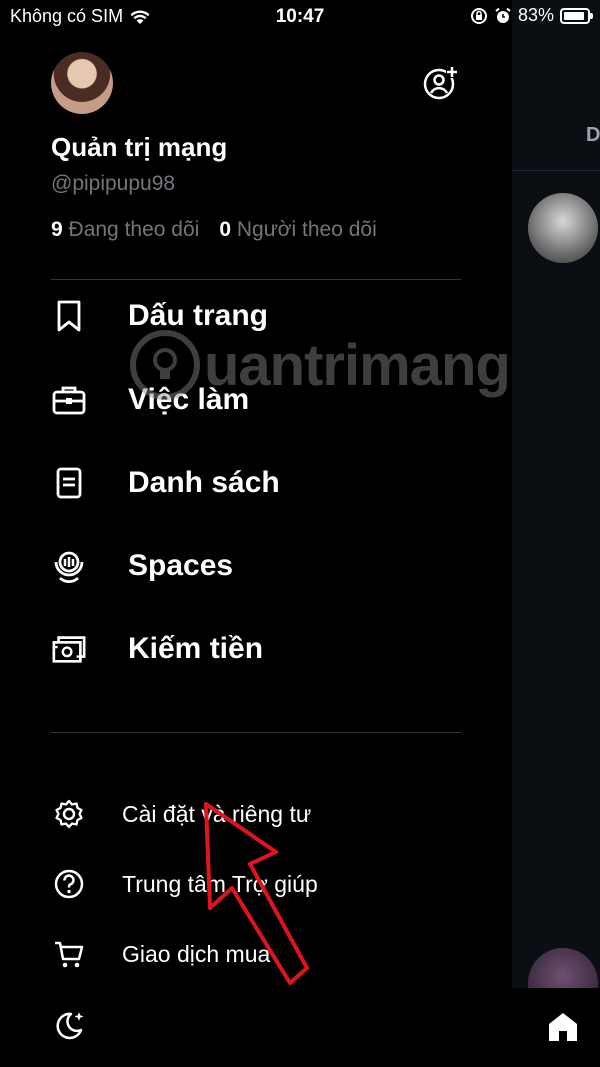 Image resolution: width=600 pixels, height=1067 pixels. What do you see at coordinates (576, 15) in the screenshot?
I see `battery-icon` at bounding box center [576, 15].